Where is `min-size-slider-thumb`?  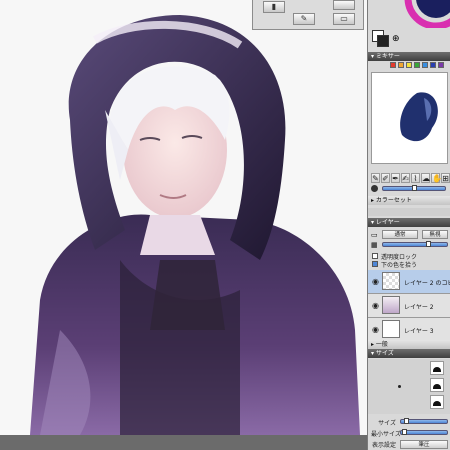
min-size-slider-thumb is located at coordinates (404, 432).